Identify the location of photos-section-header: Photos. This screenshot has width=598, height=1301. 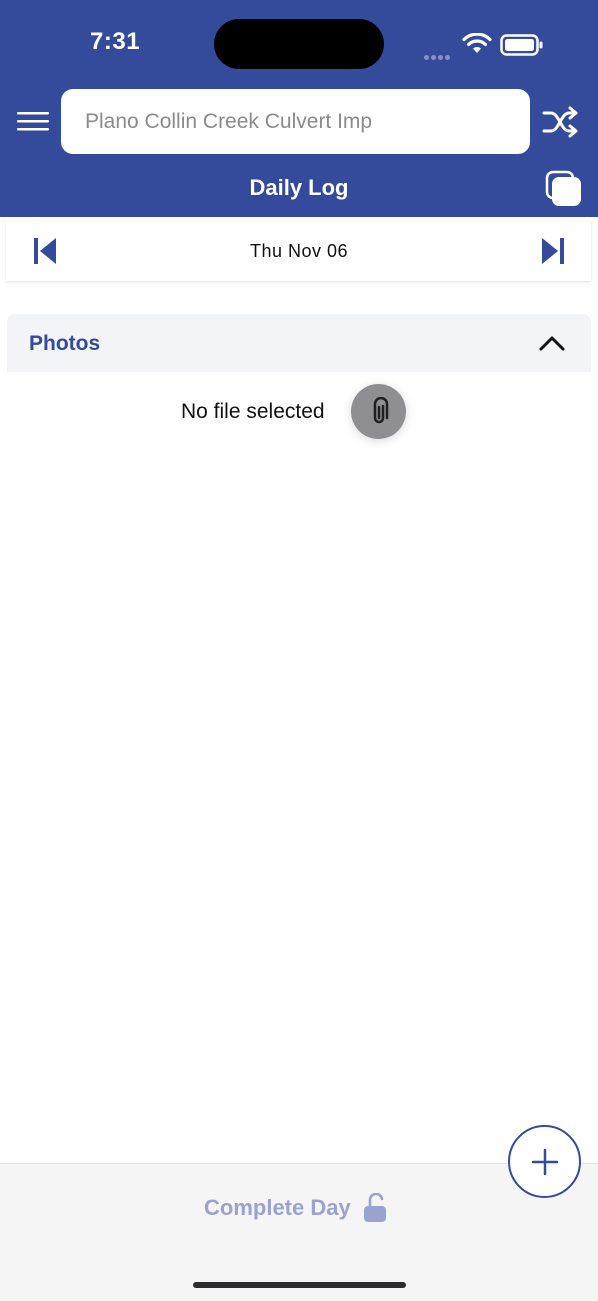
(299, 343).